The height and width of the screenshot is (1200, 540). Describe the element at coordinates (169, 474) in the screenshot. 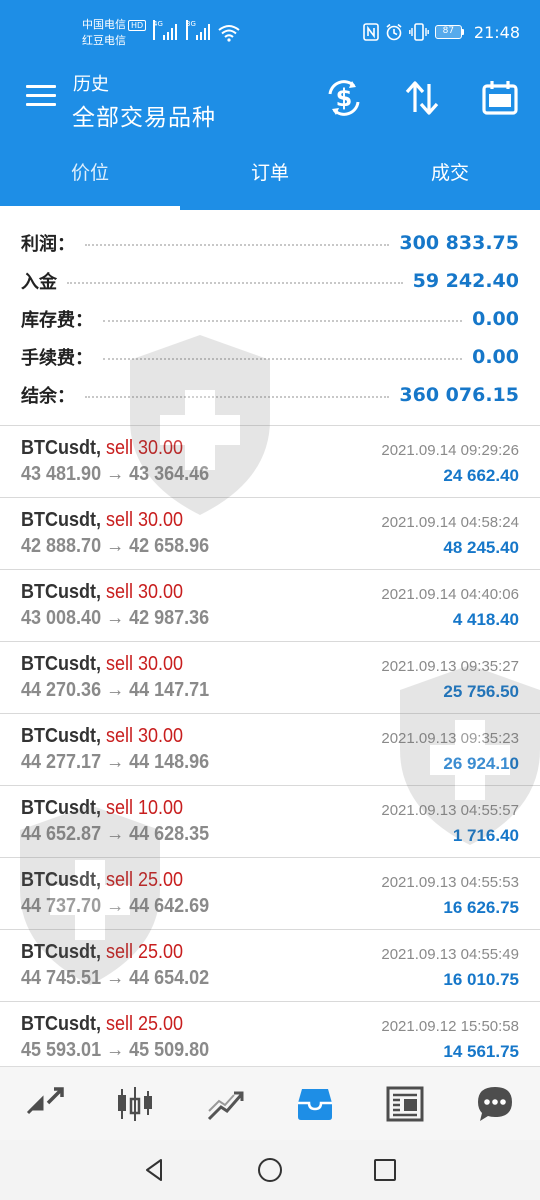

I see `deal-close-price: 43 364.46` at that location.